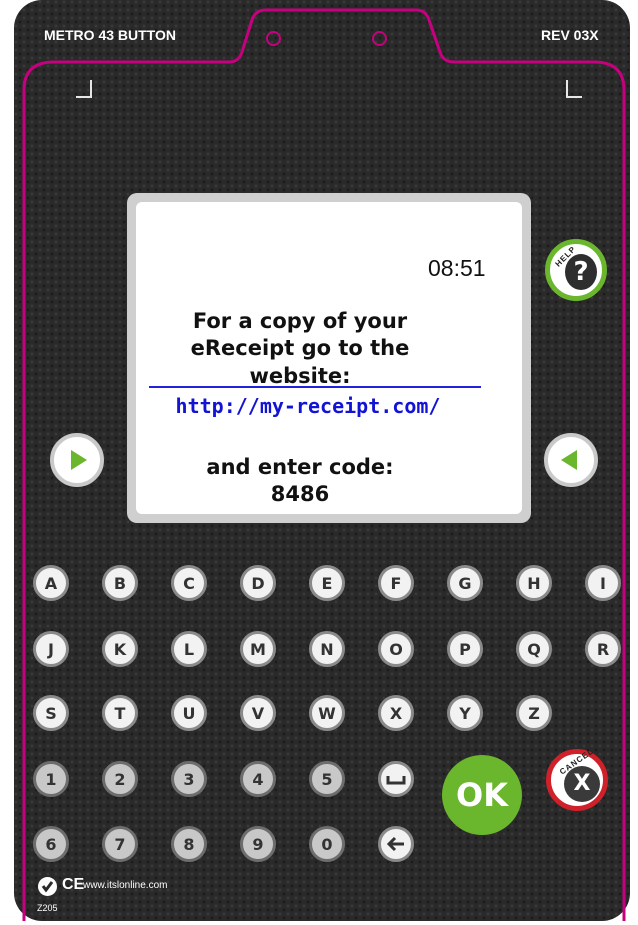 The width and height of the screenshot is (638, 925). Describe the element at coordinates (581, 272) in the screenshot. I see `question-mark-icon: ?` at that location.